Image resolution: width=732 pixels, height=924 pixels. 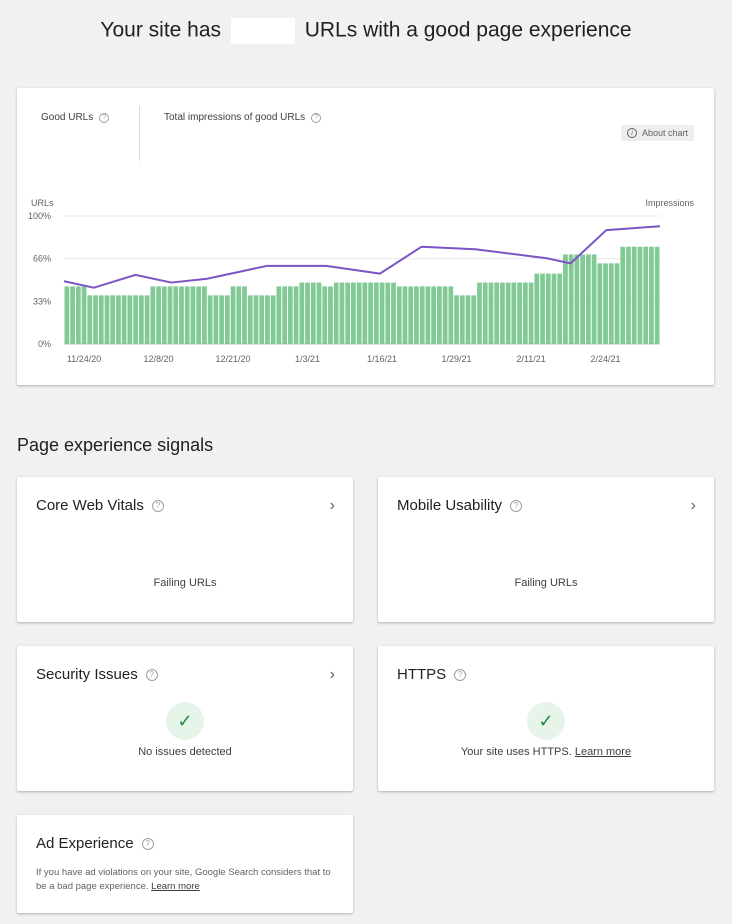 I want to click on mobile-usability-card: Mobile Usability ? › Failing URLs, so click(x=546, y=549).